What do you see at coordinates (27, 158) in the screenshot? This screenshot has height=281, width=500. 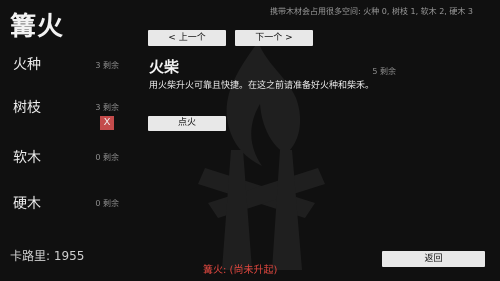 I see `material-name-softwood: 软木` at bounding box center [27, 158].